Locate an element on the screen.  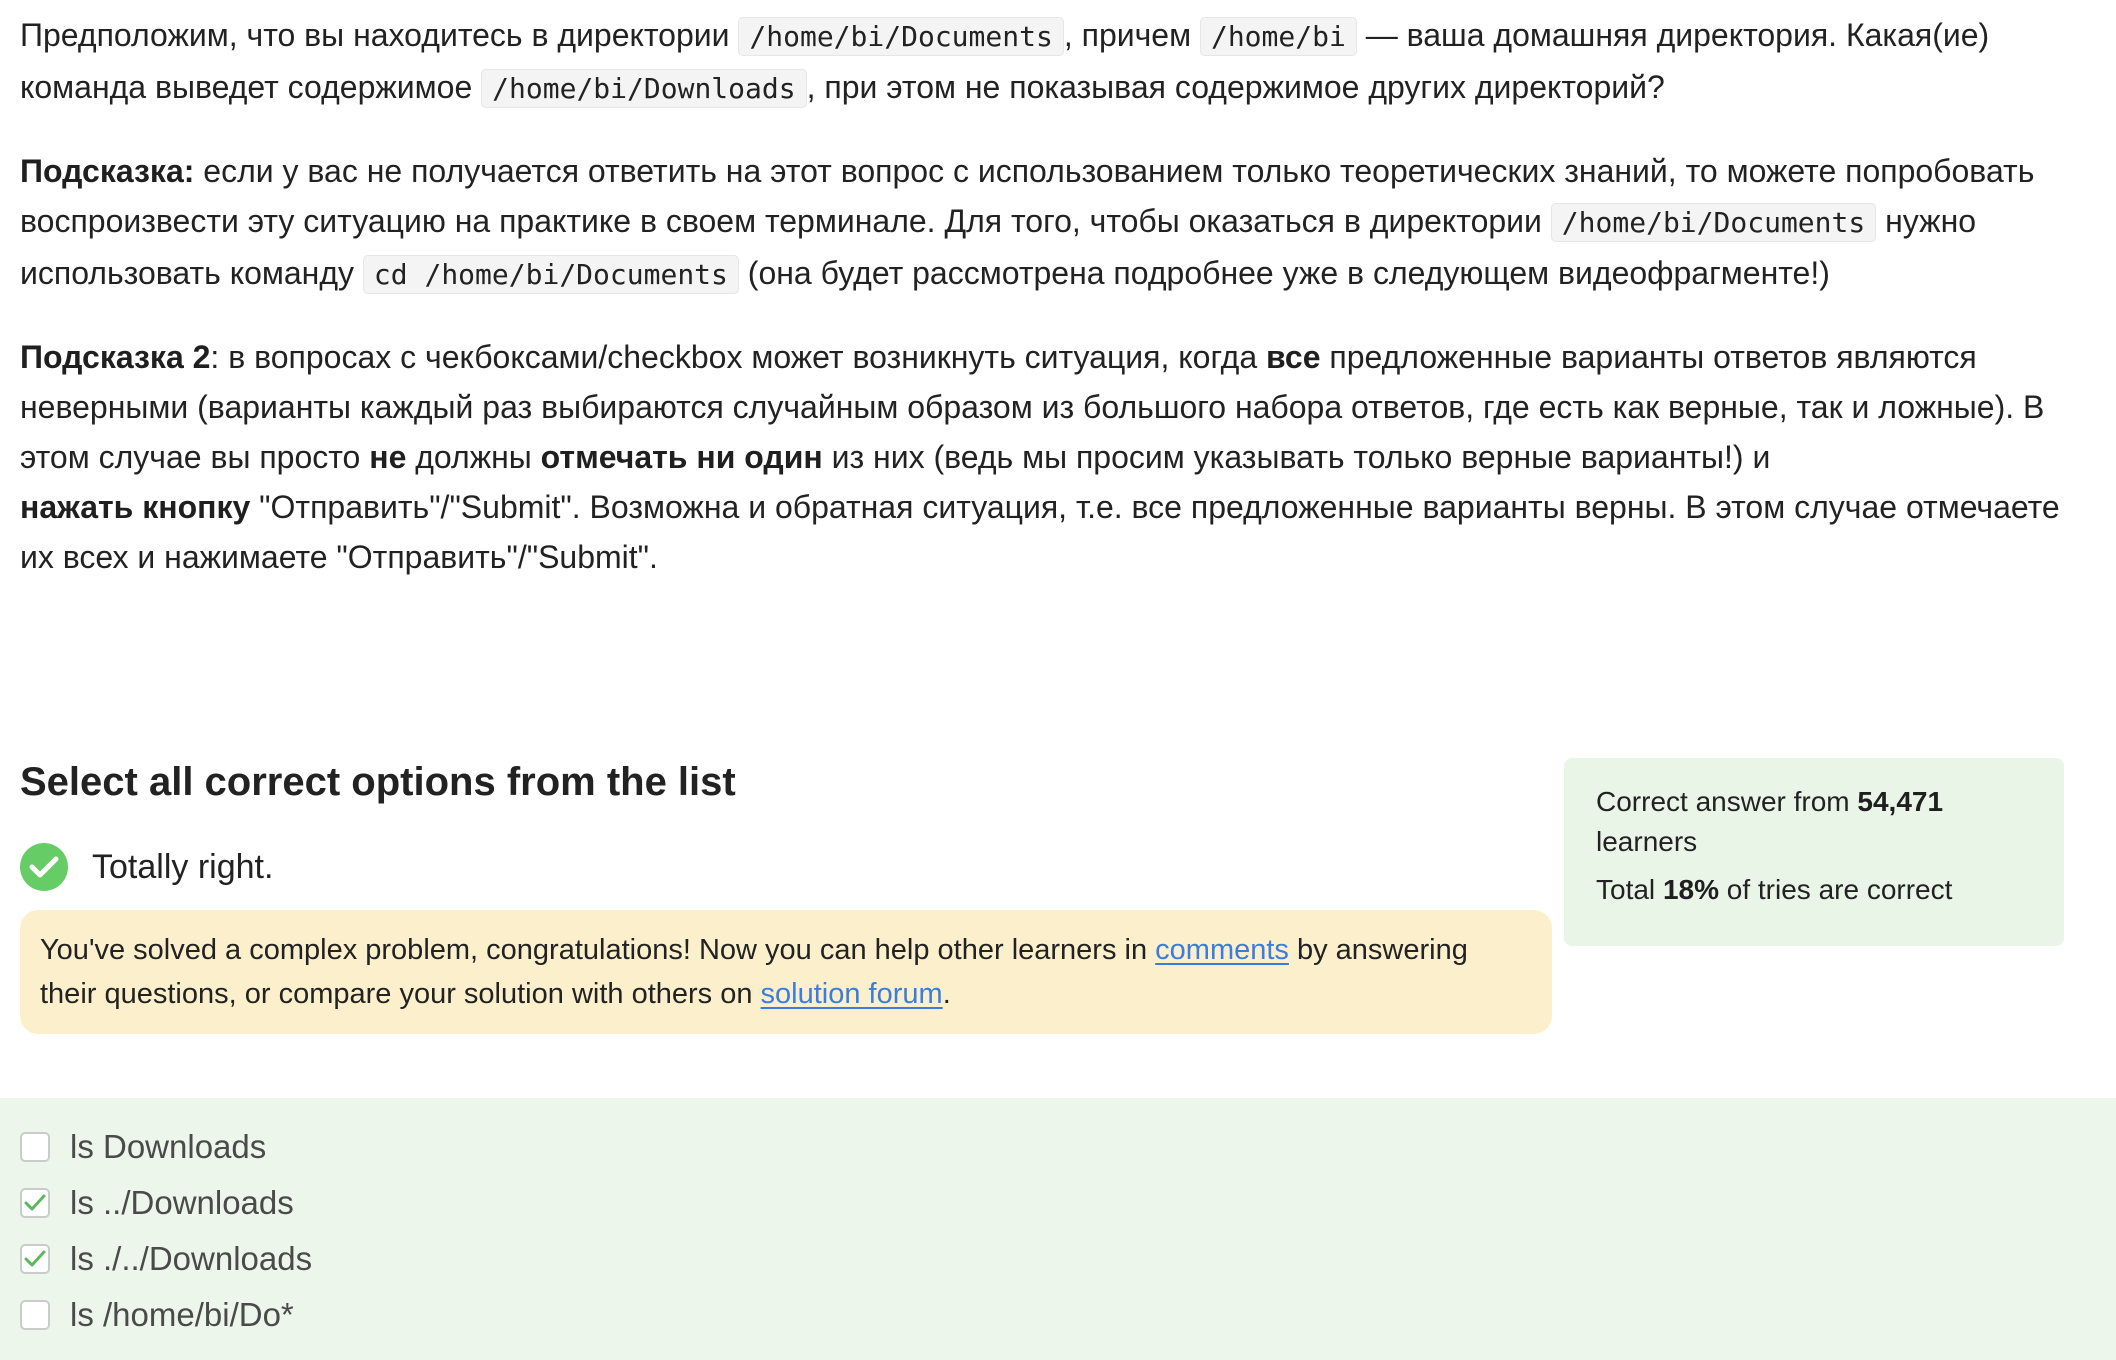
option-label: ls Downloads is located at coordinates (168, 1146).